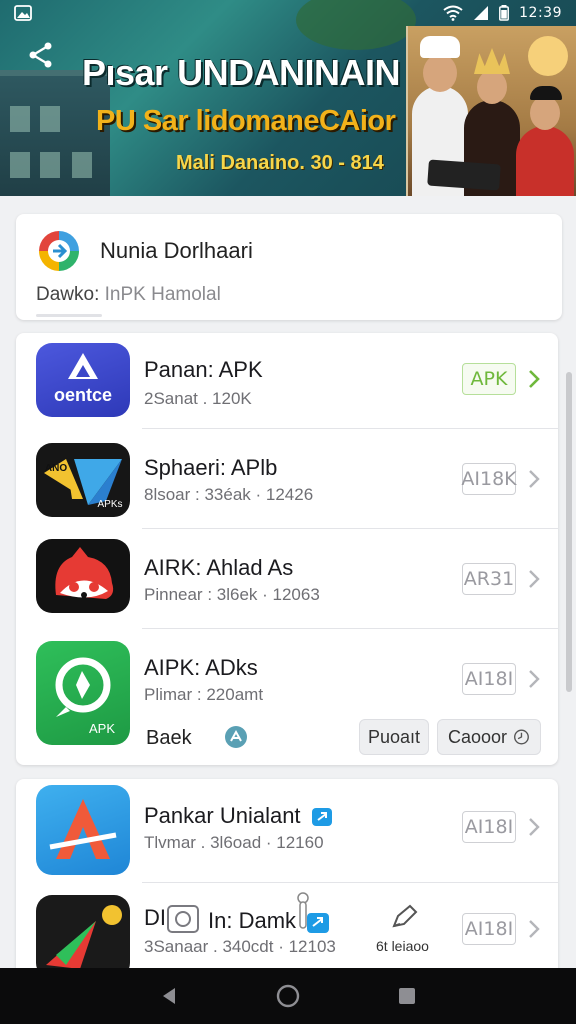 This screenshot has width=576, height=1024. What do you see at coordinates (491, 111) in the screenshot?
I see `banner-photo` at bounding box center [491, 111].